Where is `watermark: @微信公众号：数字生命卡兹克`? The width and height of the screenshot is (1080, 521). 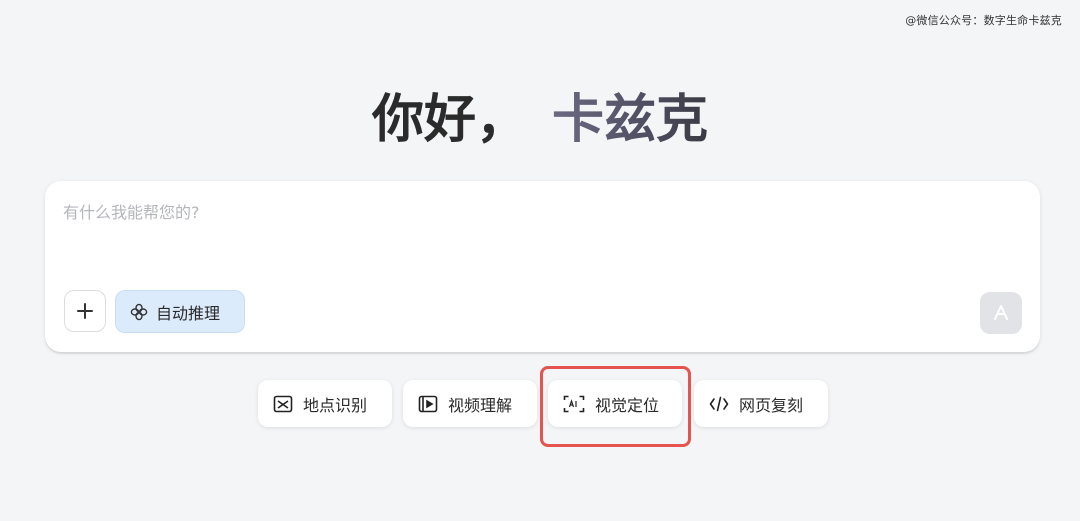
watermark: @微信公众号：数字生命卡兹克 is located at coordinates (983, 20).